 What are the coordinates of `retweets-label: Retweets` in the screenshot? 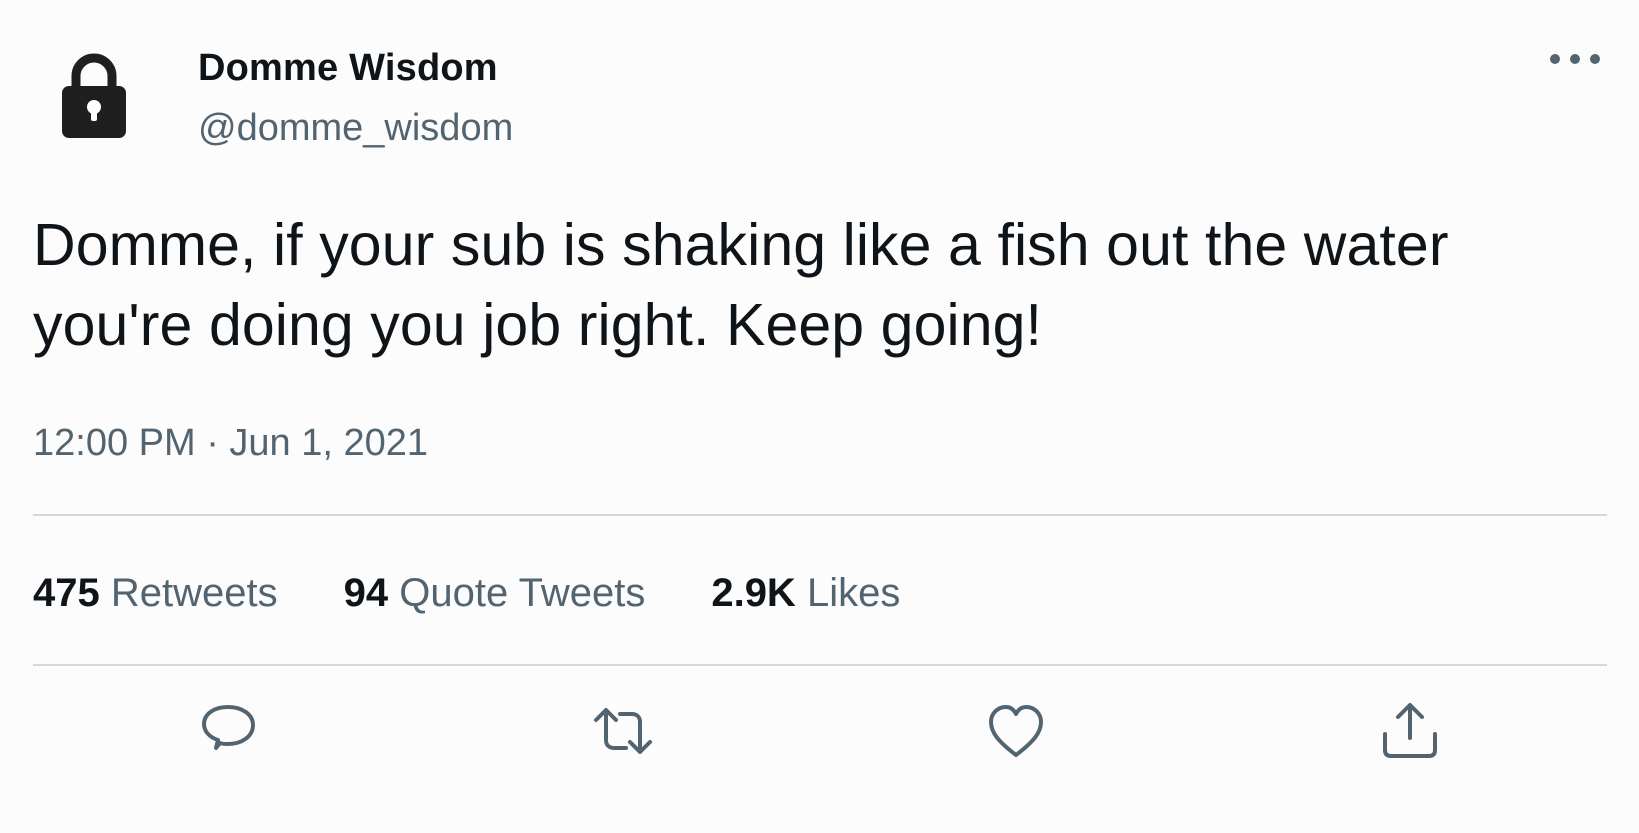 It's located at (194, 593).